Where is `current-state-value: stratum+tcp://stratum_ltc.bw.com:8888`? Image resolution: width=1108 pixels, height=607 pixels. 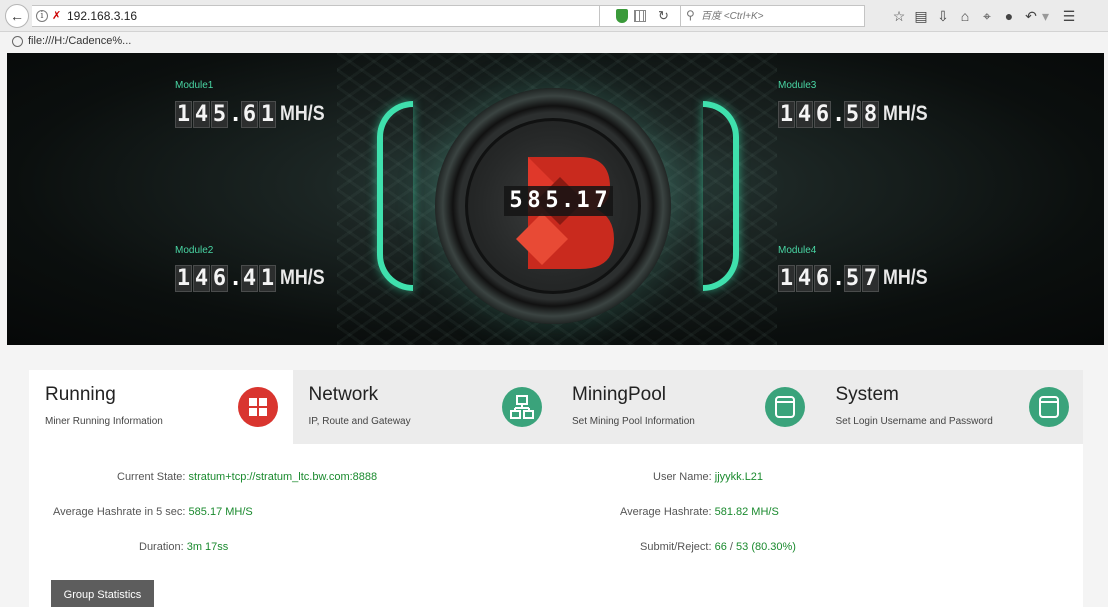
current-state-value: stratum+tcp://stratum_ltc.bw.com:8888 is located at coordinates (283, 477).